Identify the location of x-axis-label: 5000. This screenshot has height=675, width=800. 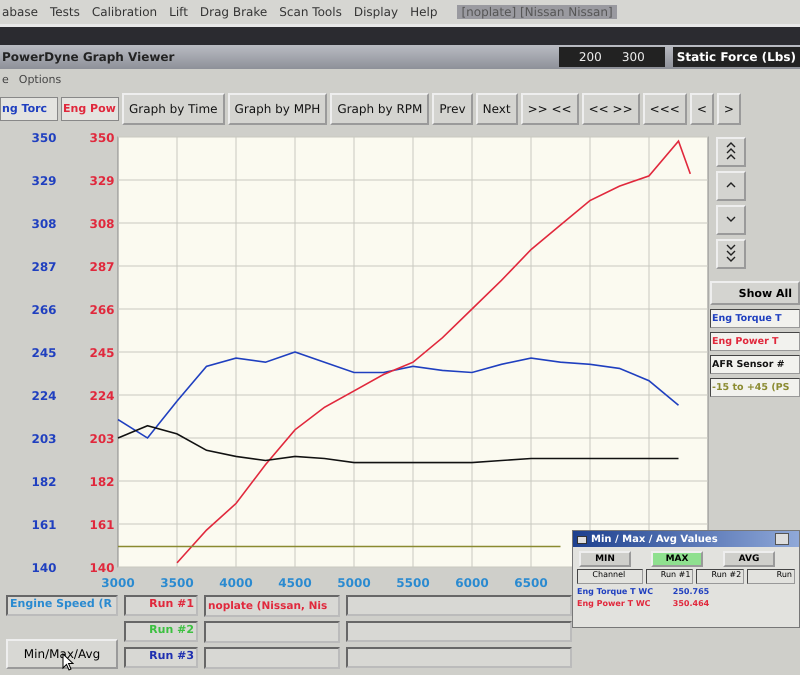
(354, 583).